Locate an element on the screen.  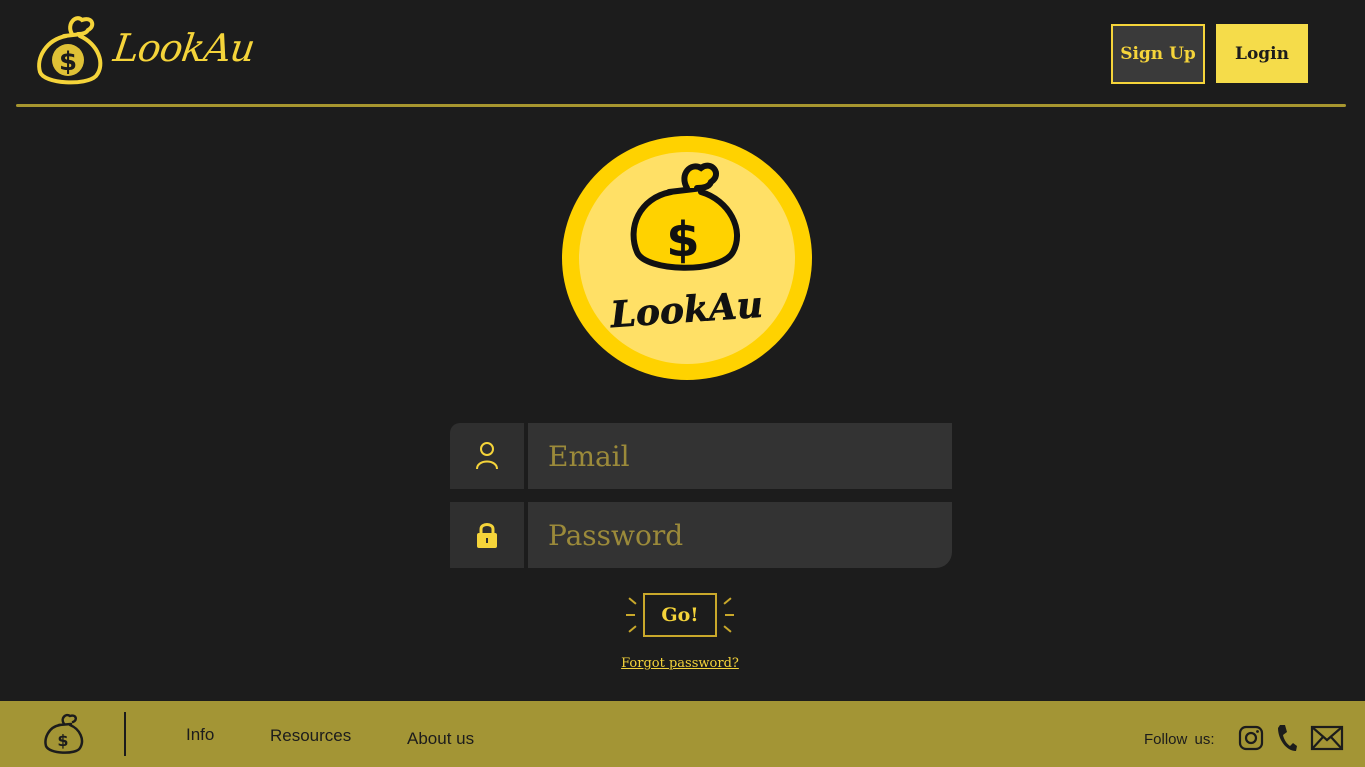
password-field-group is located at coordinates (701, 535).